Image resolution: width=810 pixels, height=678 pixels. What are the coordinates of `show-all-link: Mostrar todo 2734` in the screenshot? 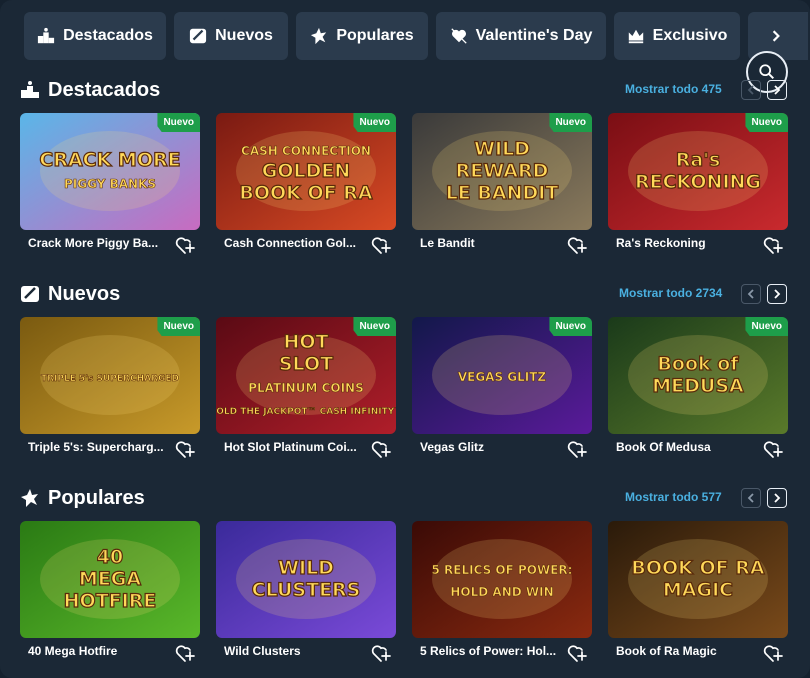 It's located at (670, 293).